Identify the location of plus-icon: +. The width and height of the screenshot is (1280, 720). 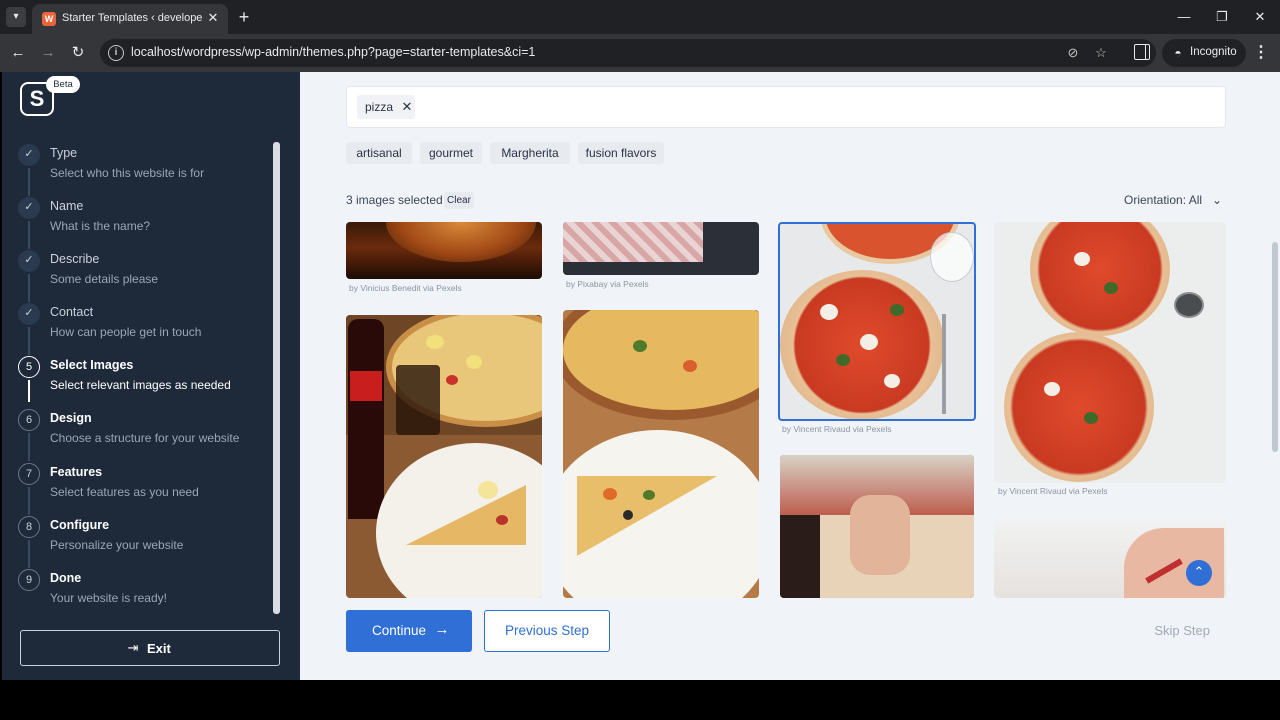
(244, 17).